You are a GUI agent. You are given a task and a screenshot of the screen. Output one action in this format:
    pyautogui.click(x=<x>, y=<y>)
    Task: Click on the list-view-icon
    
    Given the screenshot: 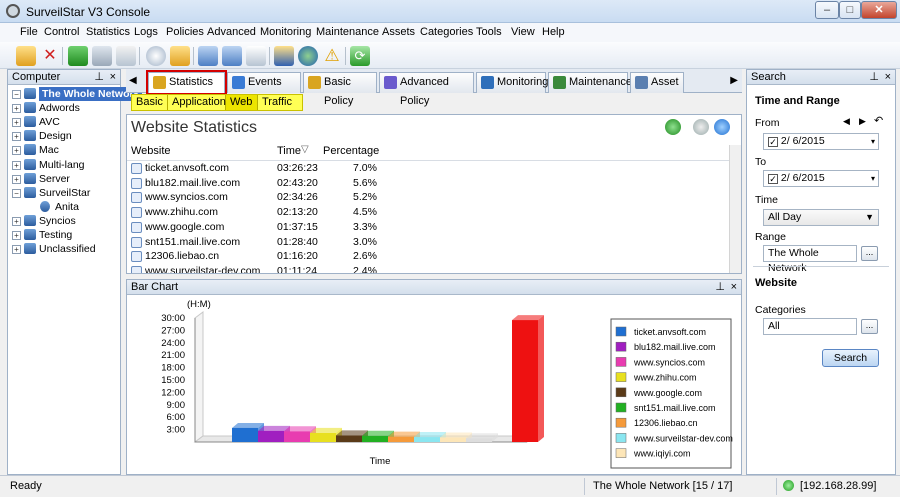 What is the action you would take?
    pyautogui.click(x=673, y=127)
    